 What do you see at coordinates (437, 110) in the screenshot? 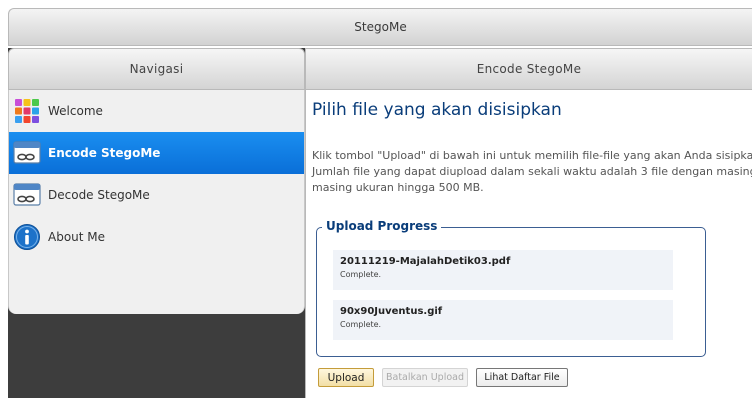
I see `page-title: Pilih file yang akan disisipkan` at bounding box center [437, 110].